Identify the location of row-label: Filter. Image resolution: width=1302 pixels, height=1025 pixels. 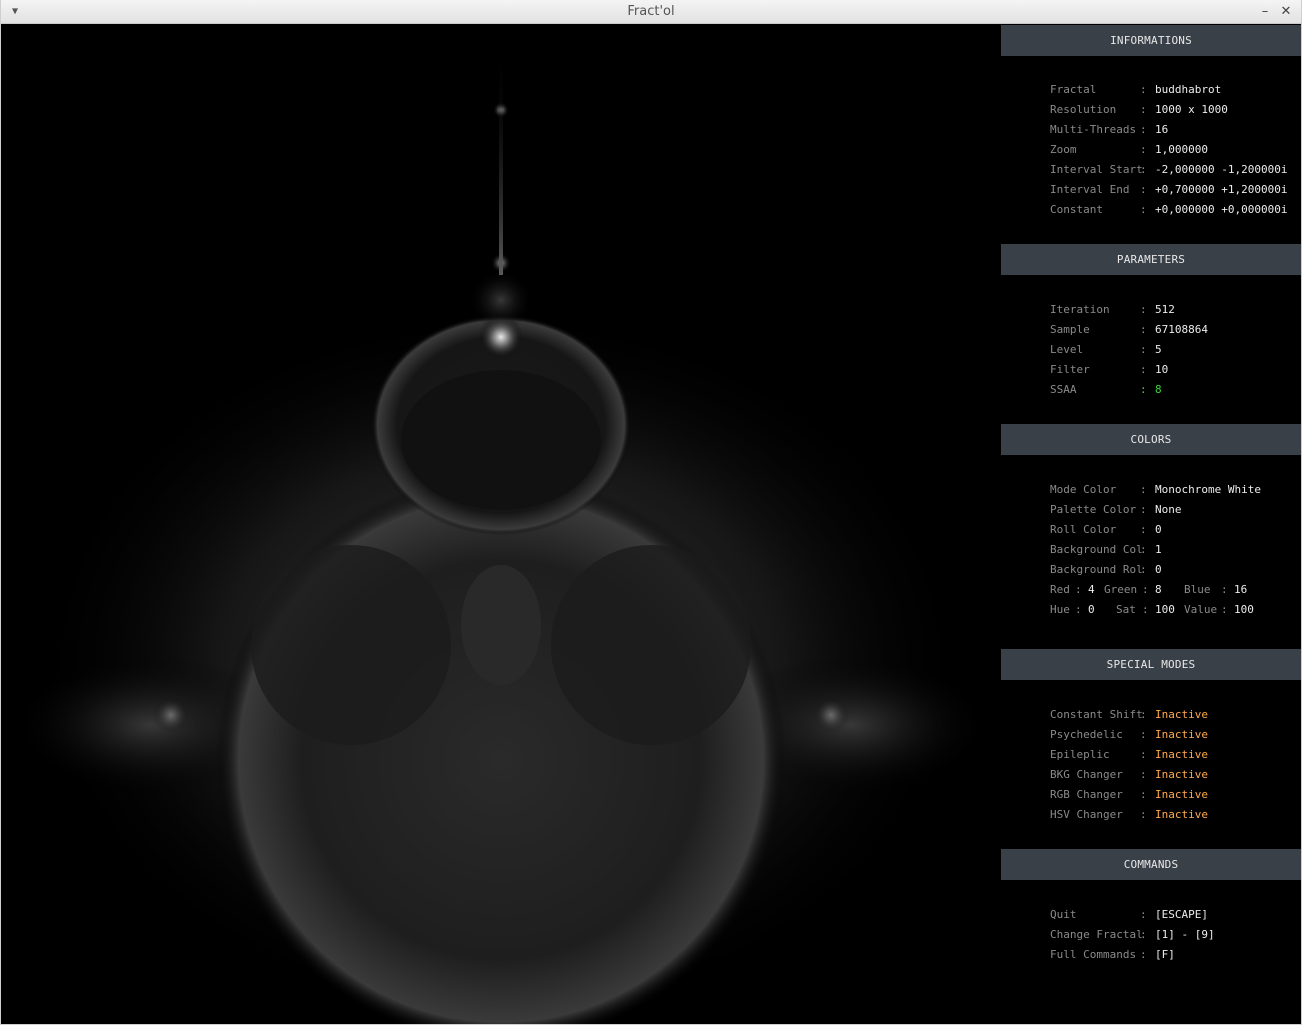
(1070, 369).